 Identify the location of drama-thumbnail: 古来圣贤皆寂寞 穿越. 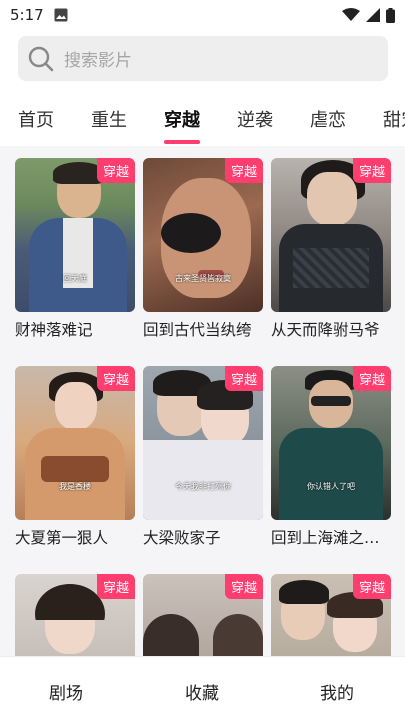
(203, 235).